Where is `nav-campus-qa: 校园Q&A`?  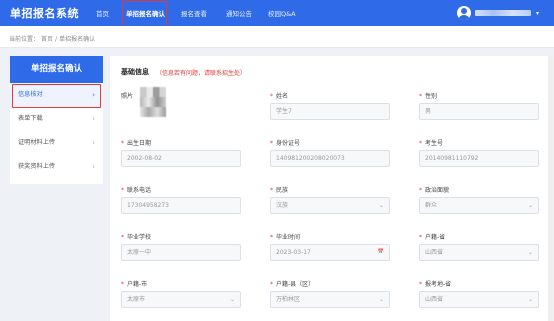
nav-campus-qa: 校园Q&A is located at coordinates (282, 13).